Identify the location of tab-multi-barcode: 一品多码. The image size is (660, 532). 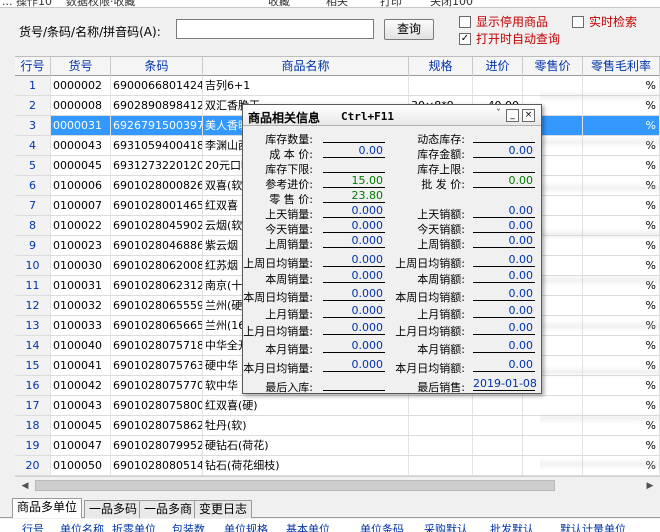
(113, 509).